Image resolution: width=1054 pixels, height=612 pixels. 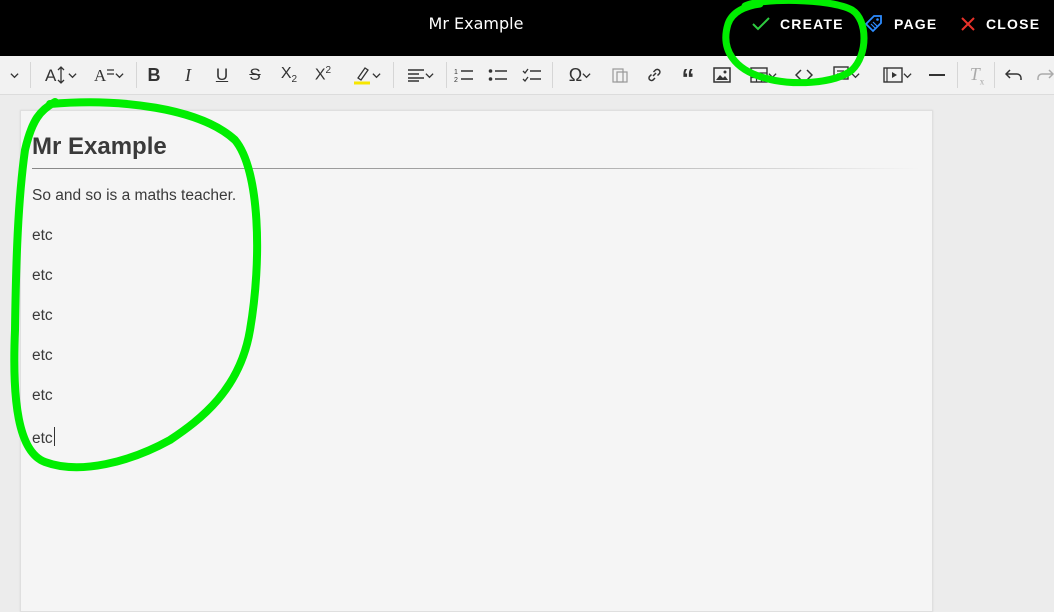 What do you see at coordinates (812, 24) in the screenshot?
I see `create-button-label: CREATE` at bounding box center [812, 24].